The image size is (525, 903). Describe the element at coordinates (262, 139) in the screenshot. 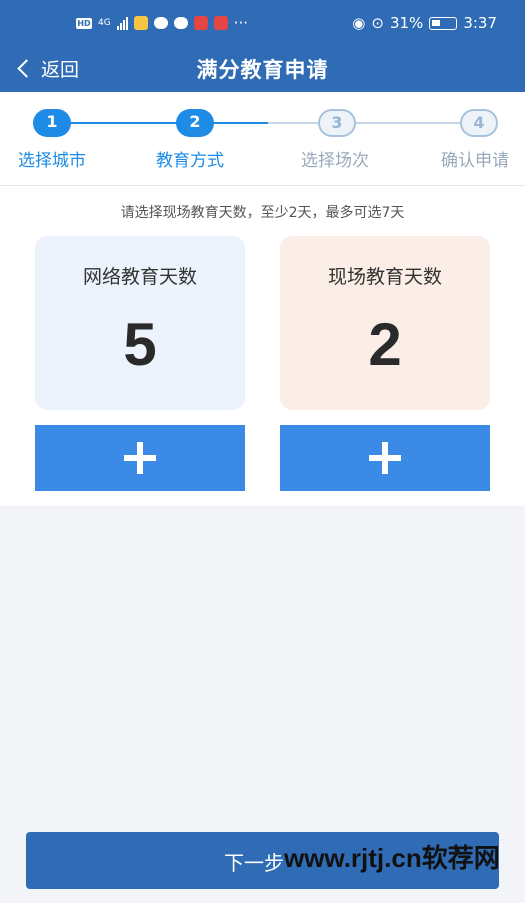

I see `progress-steps: 1 选择城市 2 教育方式 3 选择场次 4 确认申请` at that location.